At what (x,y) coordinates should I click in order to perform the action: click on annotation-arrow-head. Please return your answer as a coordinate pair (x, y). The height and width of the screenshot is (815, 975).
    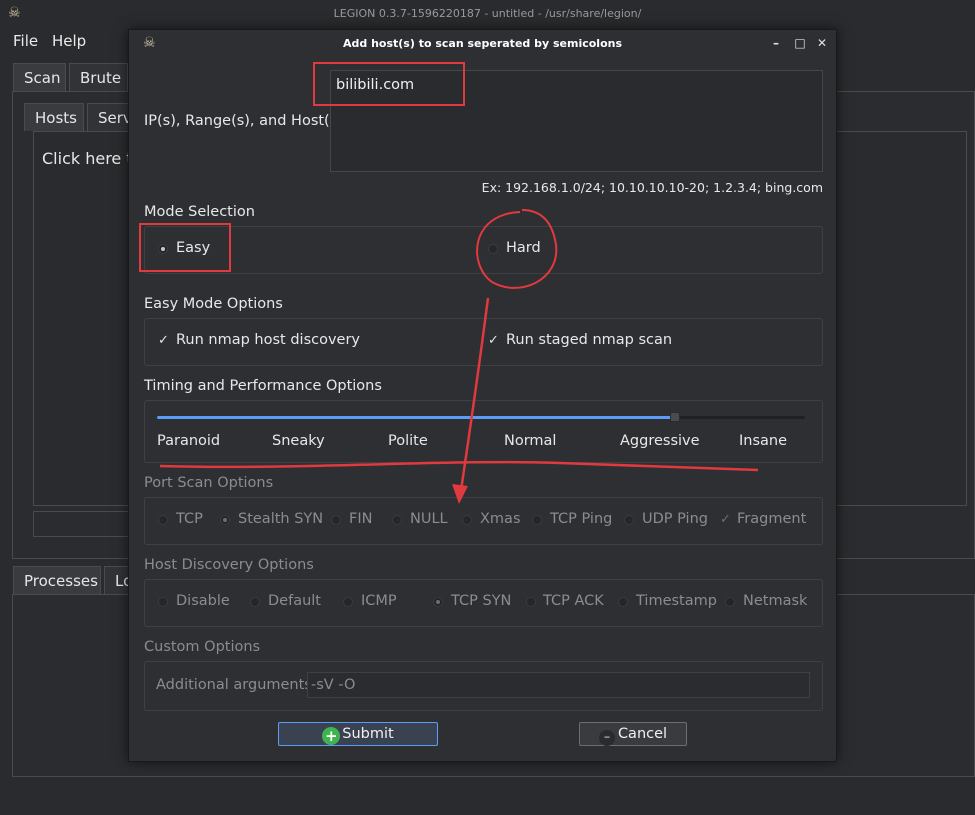
    Looking at the image, I should click on (460, 494).